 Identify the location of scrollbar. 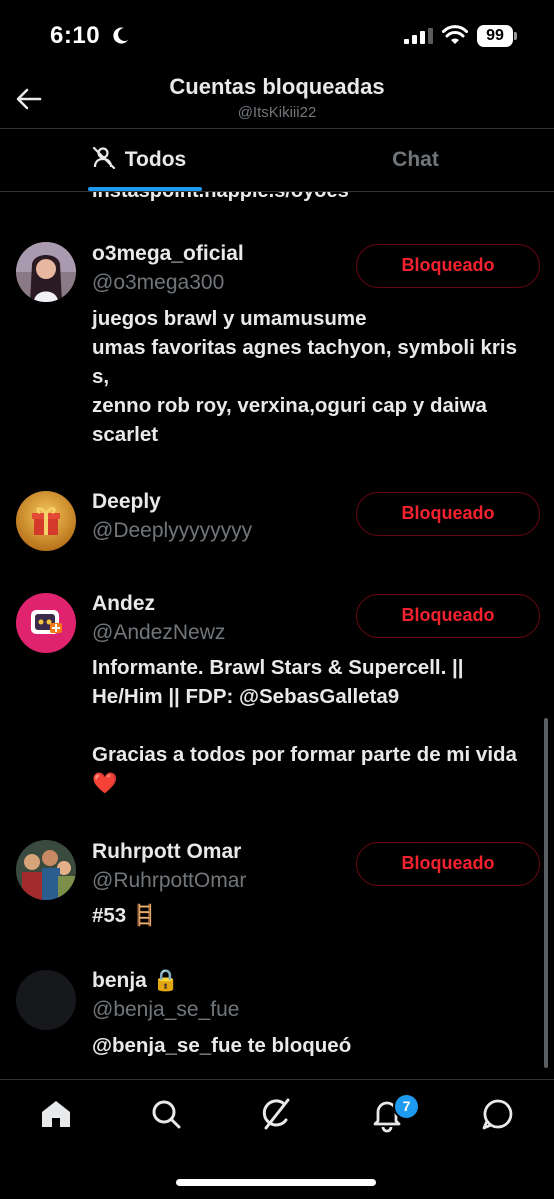
(546, 893).